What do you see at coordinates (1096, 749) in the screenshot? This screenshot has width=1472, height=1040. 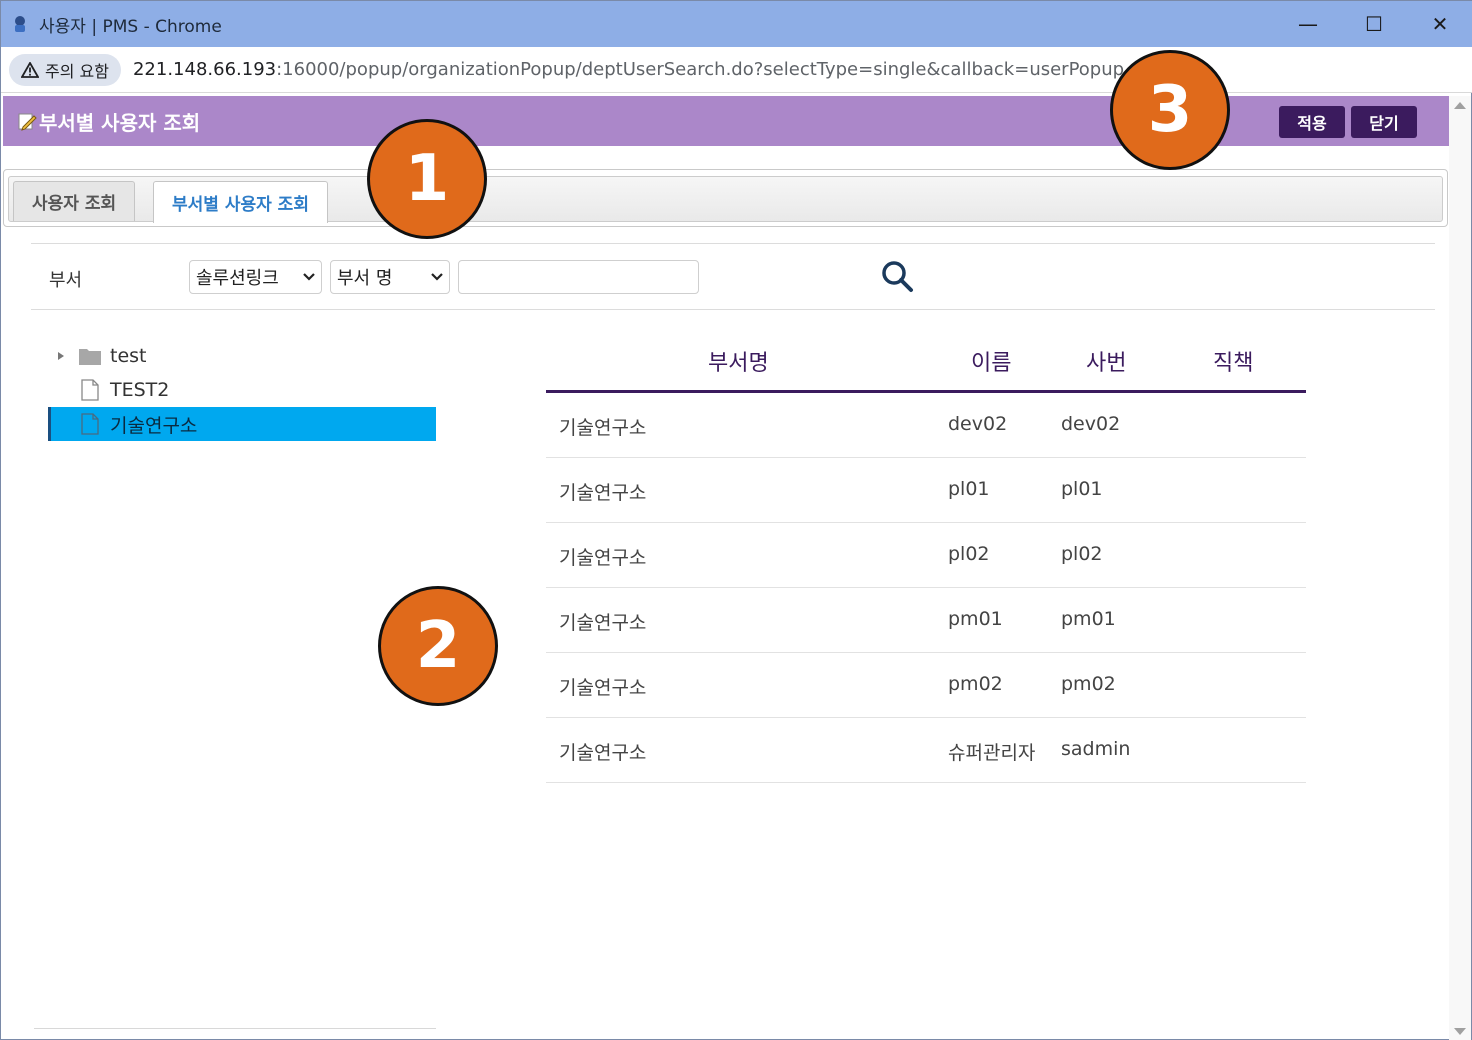 I see `cell-empno: sadmin` at bounding box center [1096, 749].